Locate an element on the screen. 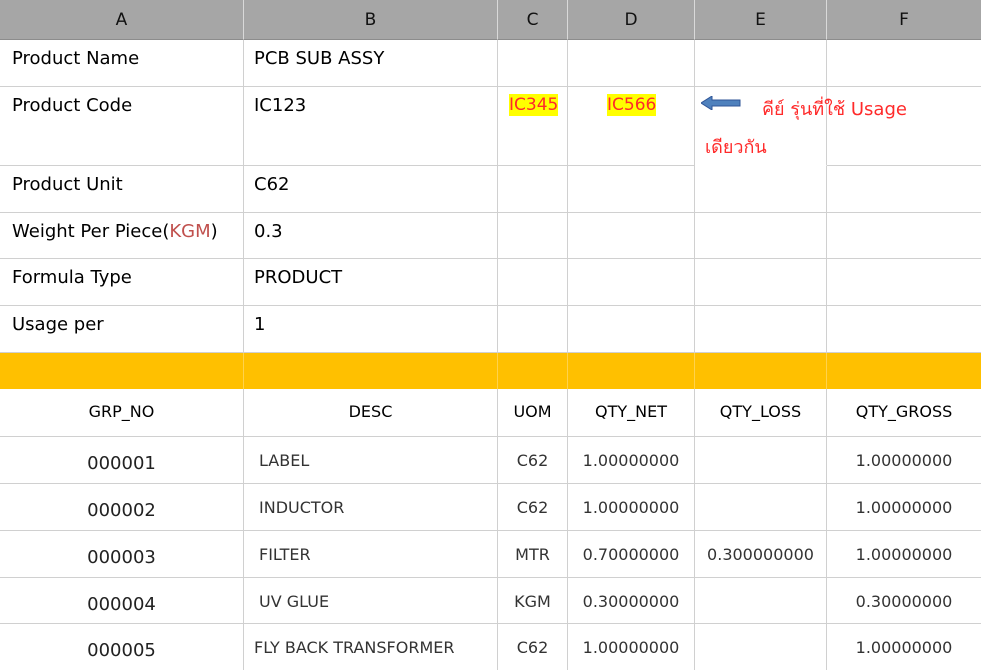 Image resolution: width=981 pixels, height=670 pixels. cell-grp-no: 000003 is located at coordinates (122, 554).